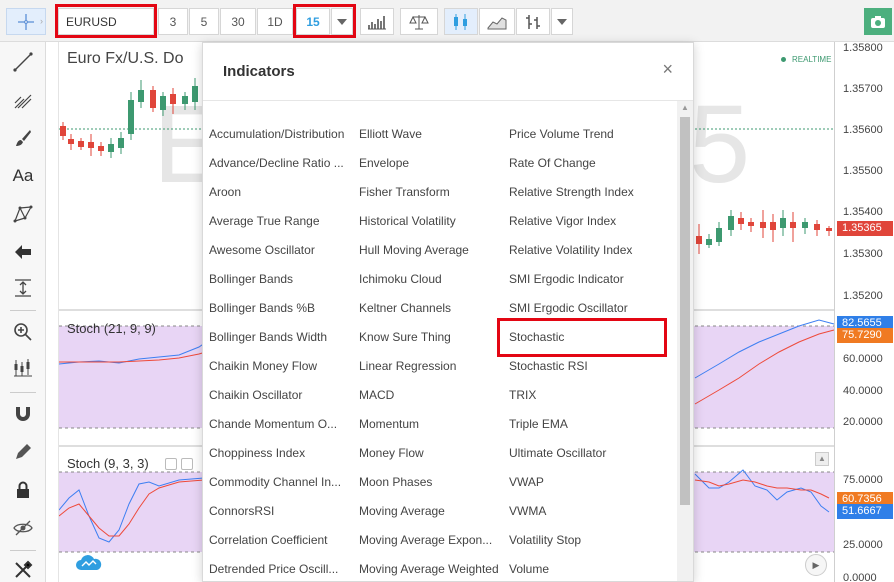 The width and height of the screenshot is (894, 582). I want to click on indicator-item: Bollinger Bands, so click(280, 279).